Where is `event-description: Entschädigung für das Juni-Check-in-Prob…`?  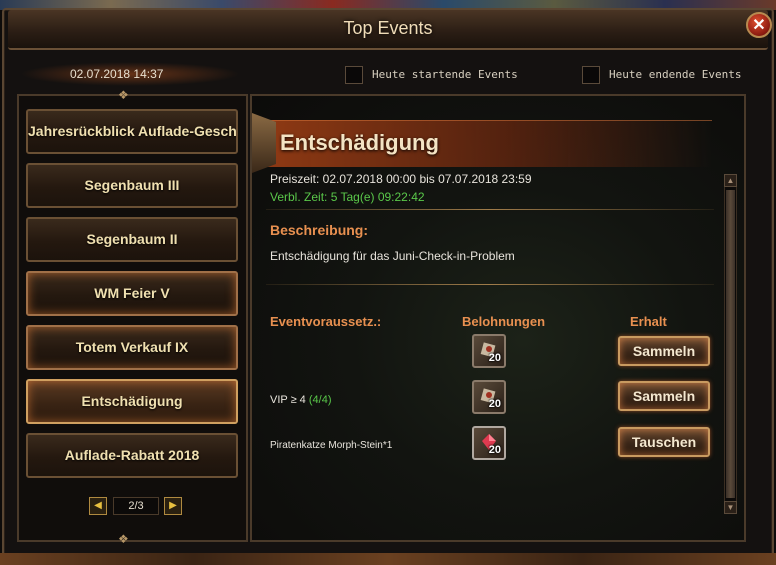
event-description: Entschädigung für das Juni-Check-in-Prob… is located at coordinates (392, 256).